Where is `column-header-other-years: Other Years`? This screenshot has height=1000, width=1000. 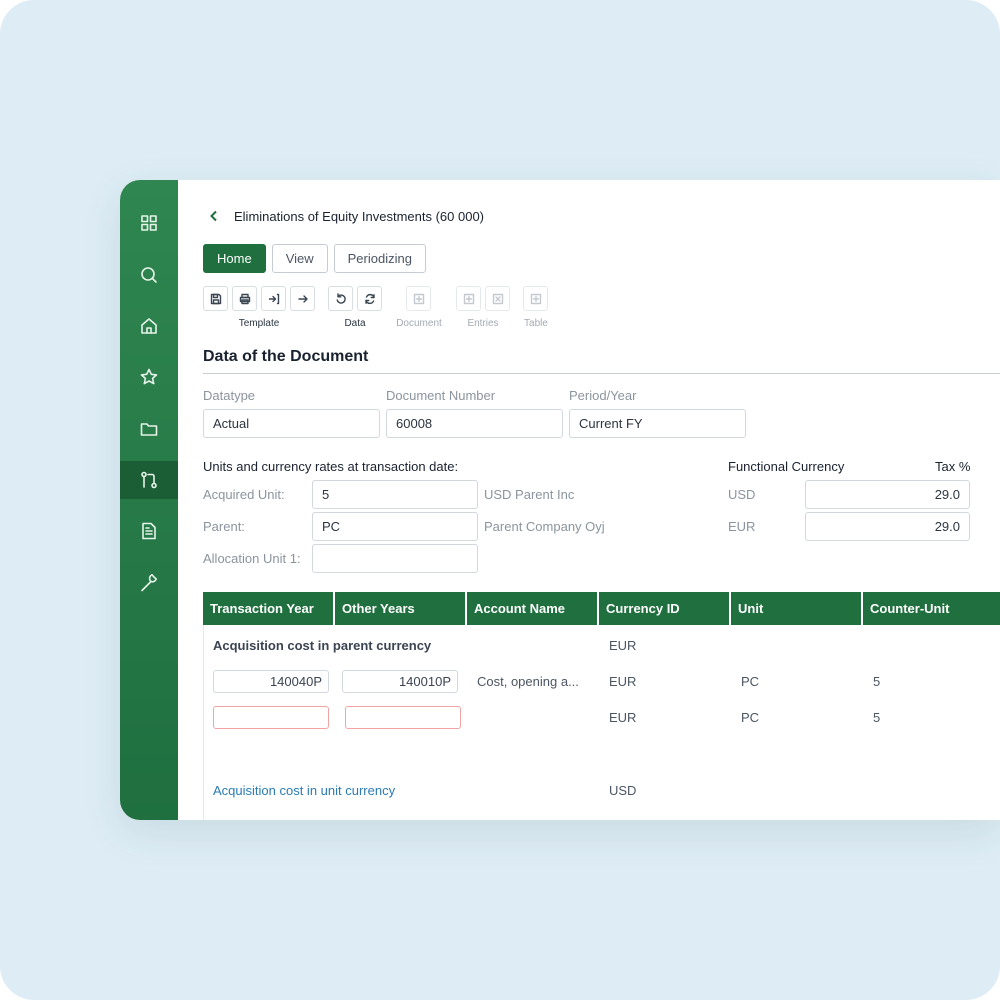
column-header-other-years: Other Years is located at coordinates (400, 608).